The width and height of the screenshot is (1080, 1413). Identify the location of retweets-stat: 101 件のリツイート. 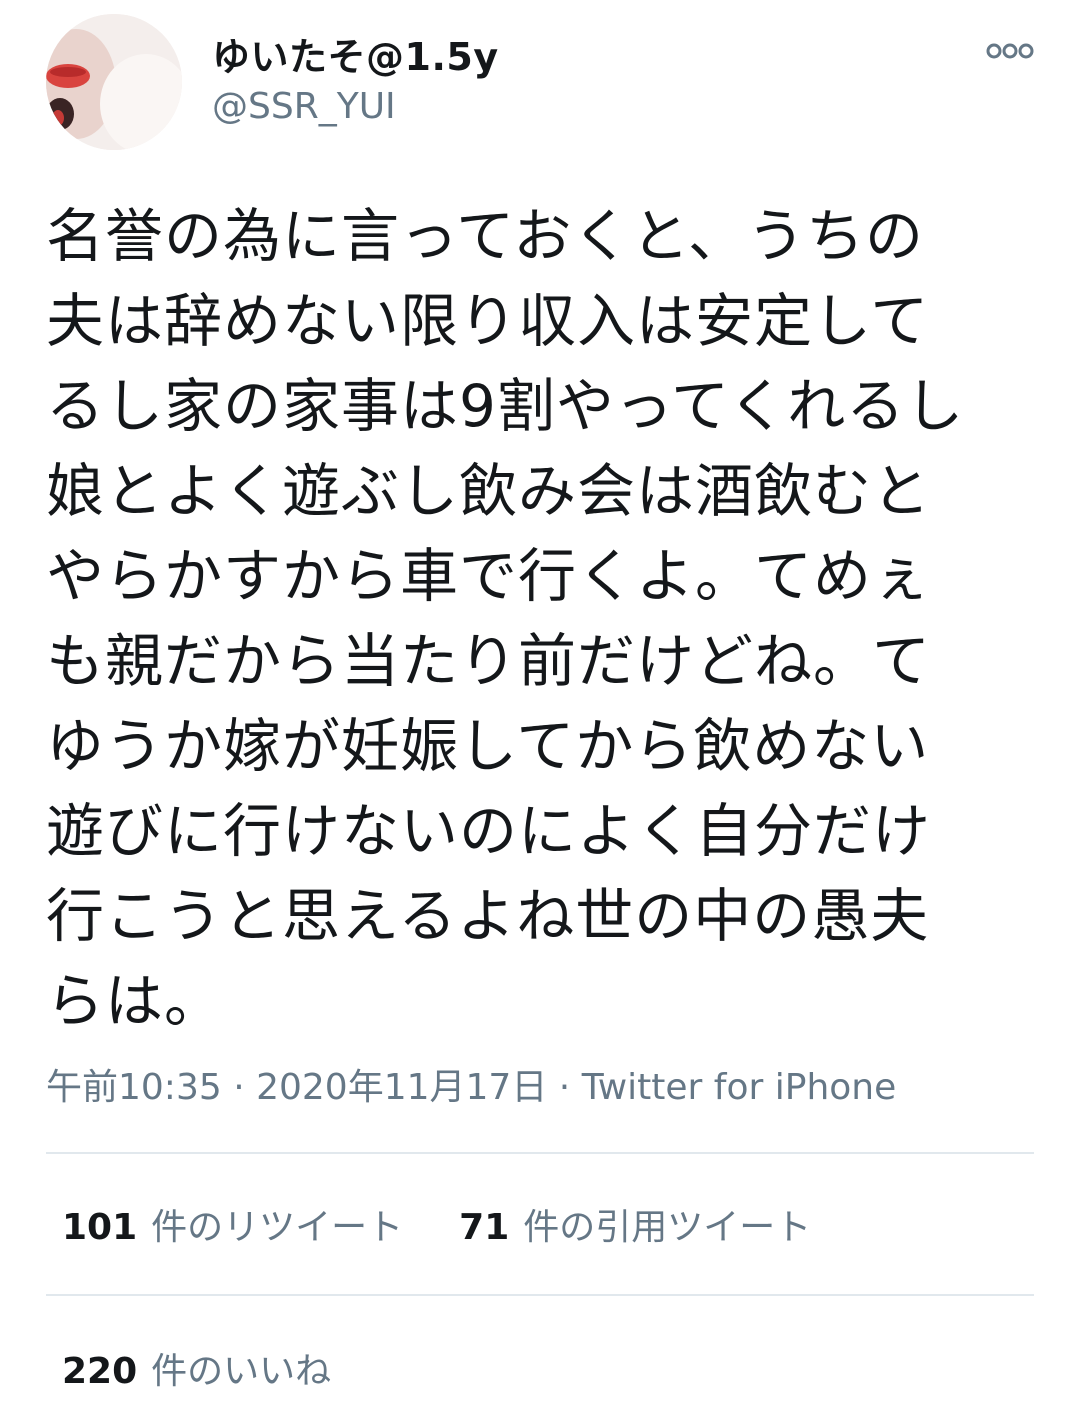
(232, 1224).